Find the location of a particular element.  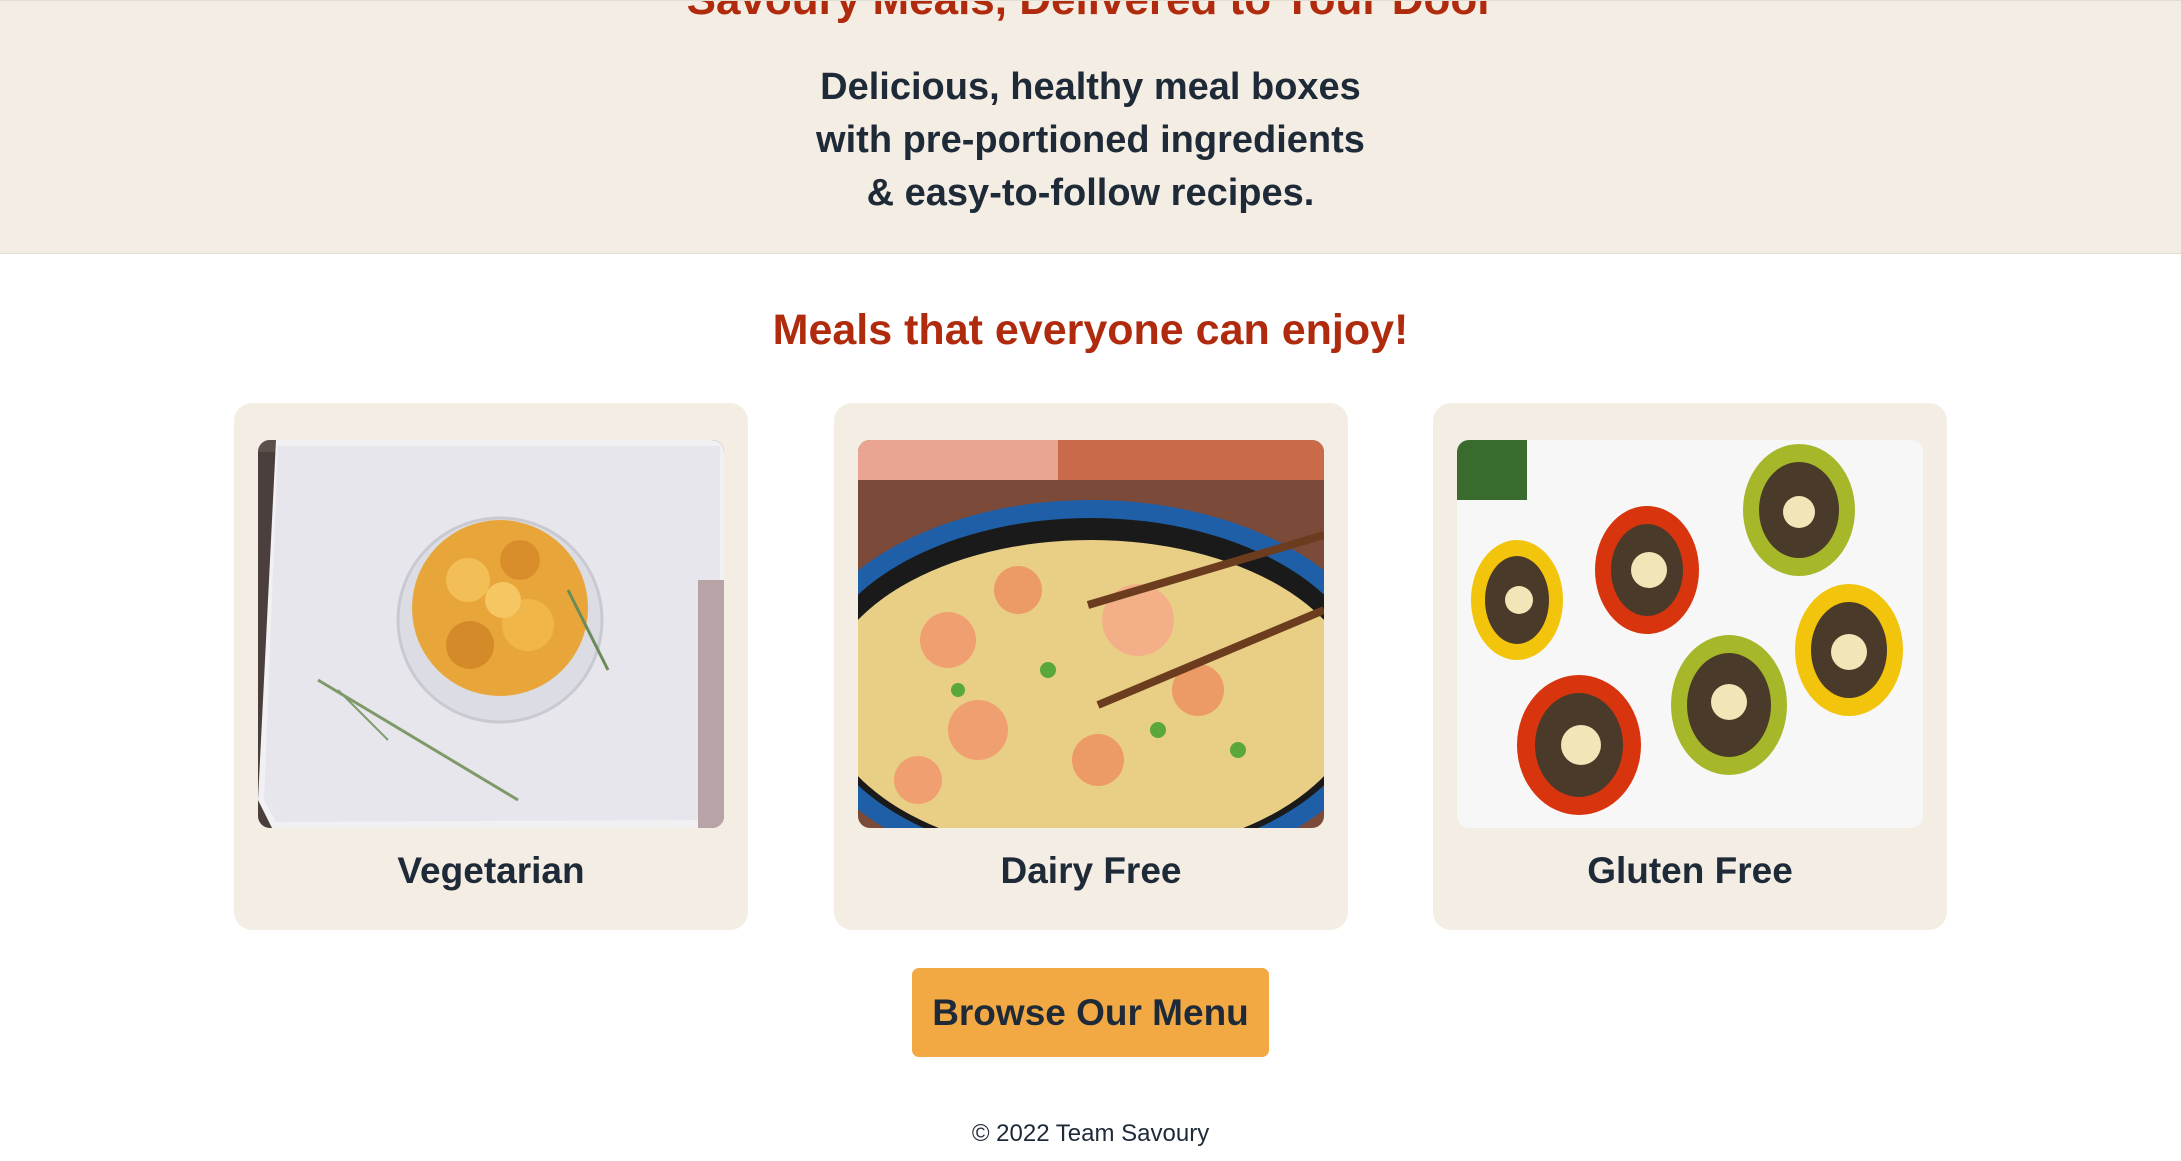

meal-card-label: Vegetarian is located at coordinates (491, 870).